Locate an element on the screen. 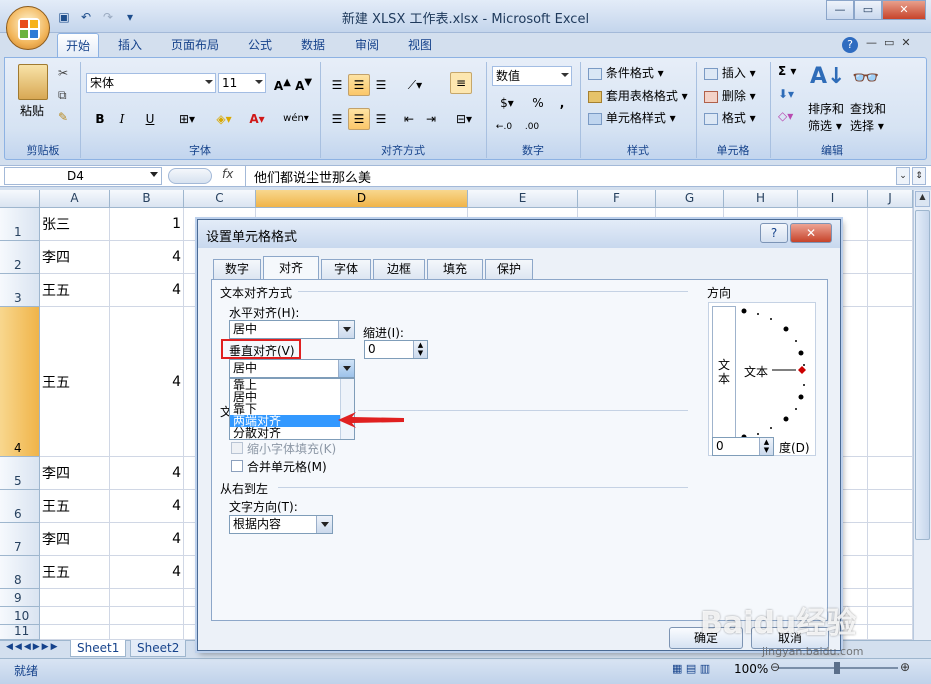 This screenshot has width=931, height=684. formula-content: 他们都说尘世那么美 is located at coordinates (312, 176).